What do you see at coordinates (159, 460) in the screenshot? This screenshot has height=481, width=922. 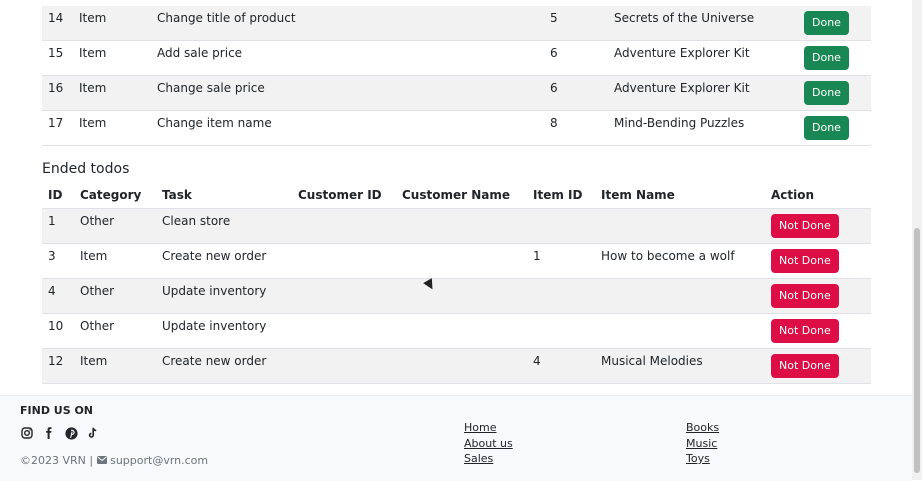 I see `support-email-link: support@vrn.com` at bounding box center [159, 460].